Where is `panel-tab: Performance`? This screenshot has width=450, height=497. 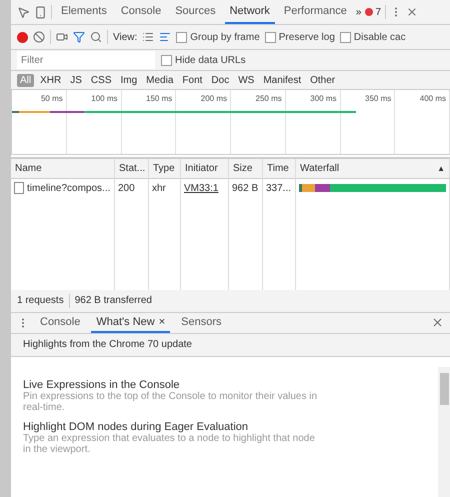 panel-tab: Performance is located at coordinates (315, 12).